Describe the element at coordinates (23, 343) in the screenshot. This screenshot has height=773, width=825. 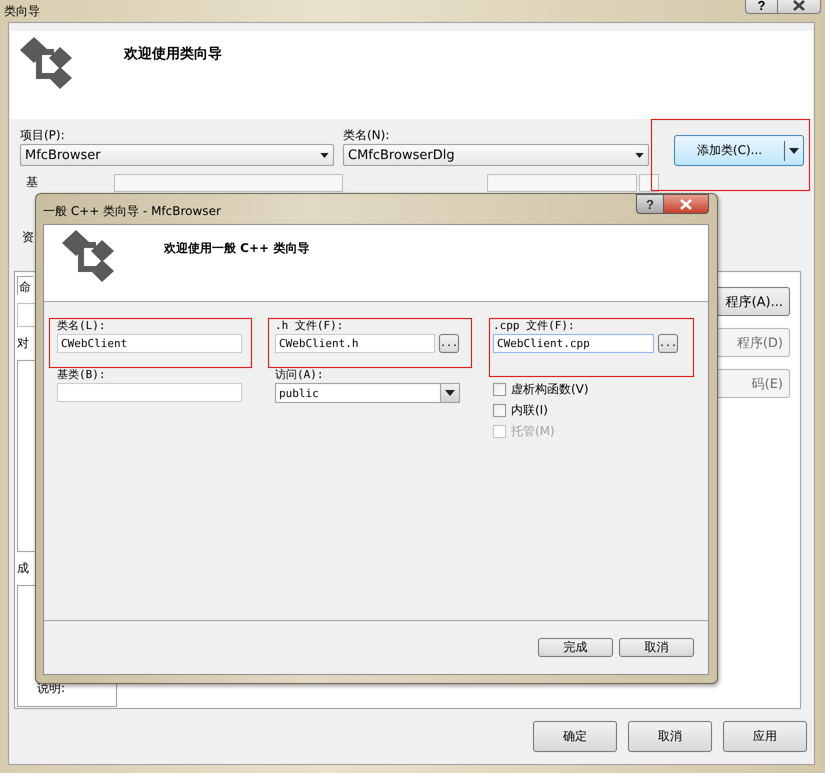
I see `list-label: 对` at that location.